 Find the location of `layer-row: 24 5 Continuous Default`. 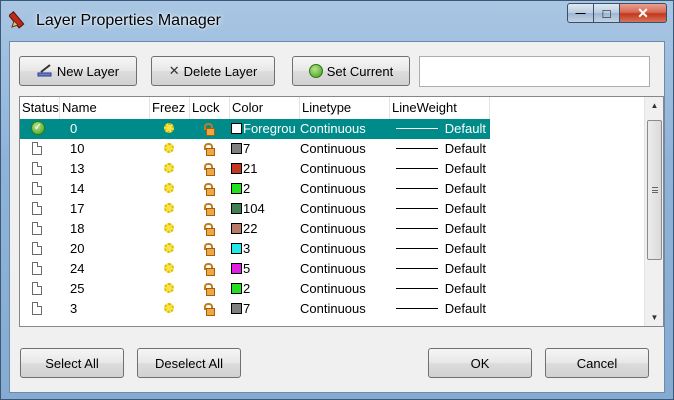

layer-row: 24 5 Continuous Default is located at coordinates (332, 269).